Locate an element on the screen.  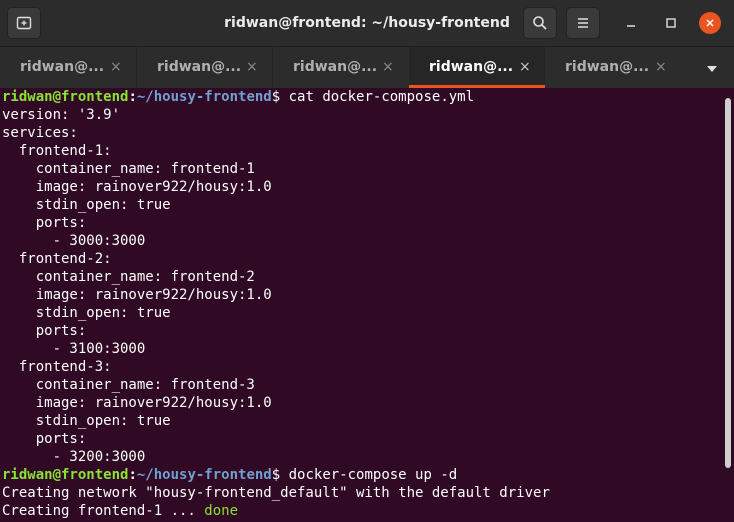
command-text: cat docker-compose.yml is located at coordinates (377, 97).